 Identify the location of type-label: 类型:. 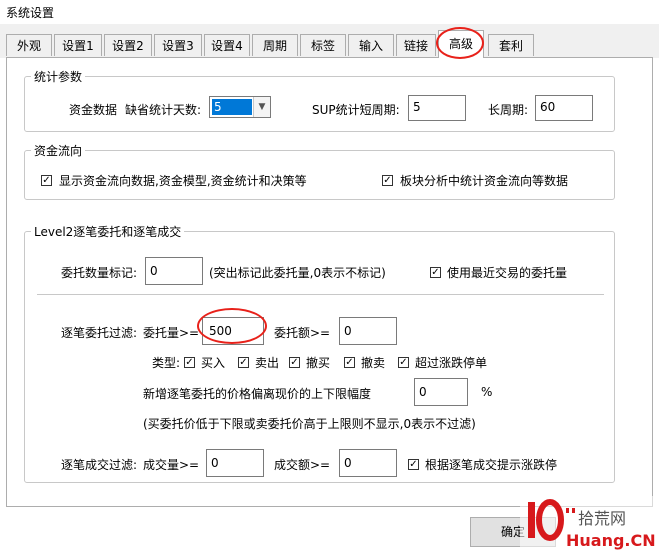
(166, 363).